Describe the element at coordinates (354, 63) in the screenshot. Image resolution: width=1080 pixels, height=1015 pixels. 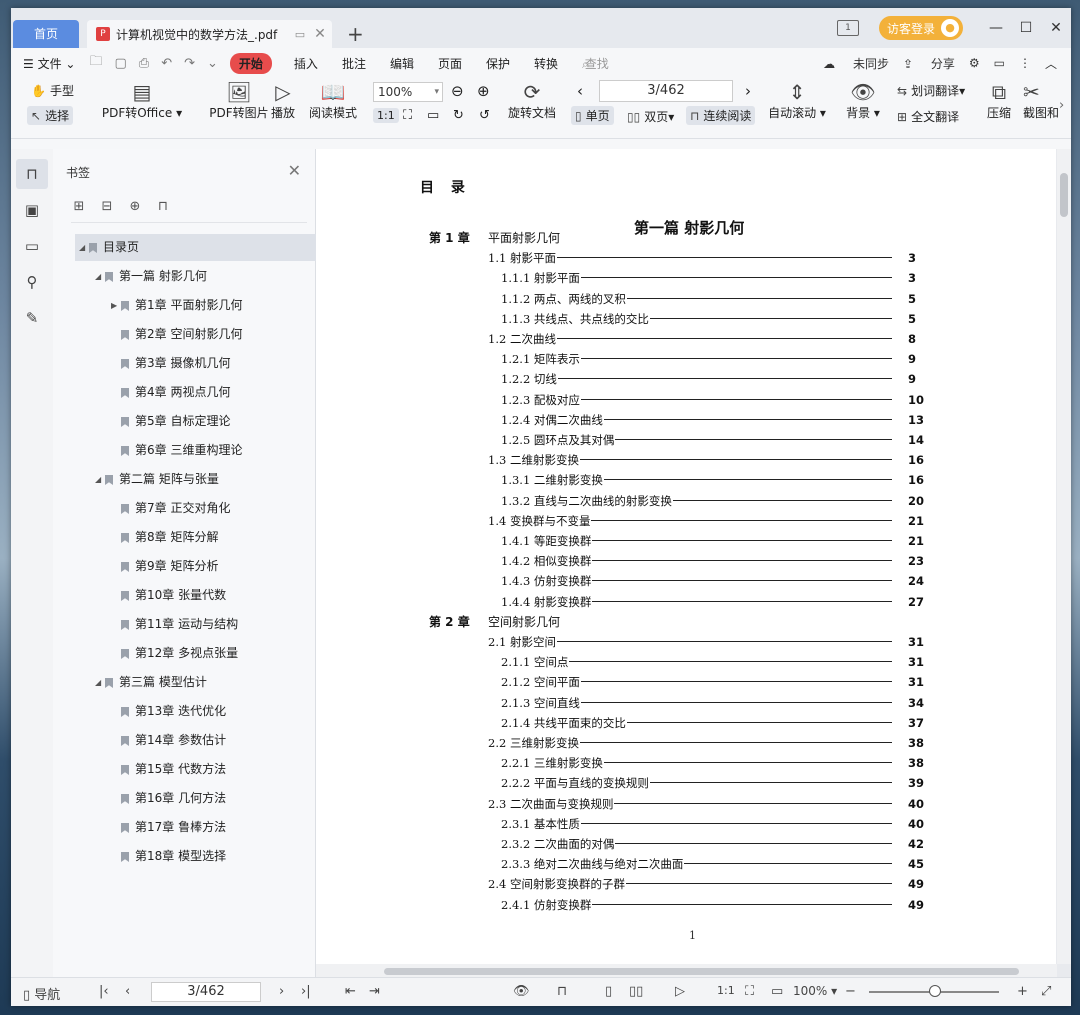
I see `menu-annotate: 批注` at that location.